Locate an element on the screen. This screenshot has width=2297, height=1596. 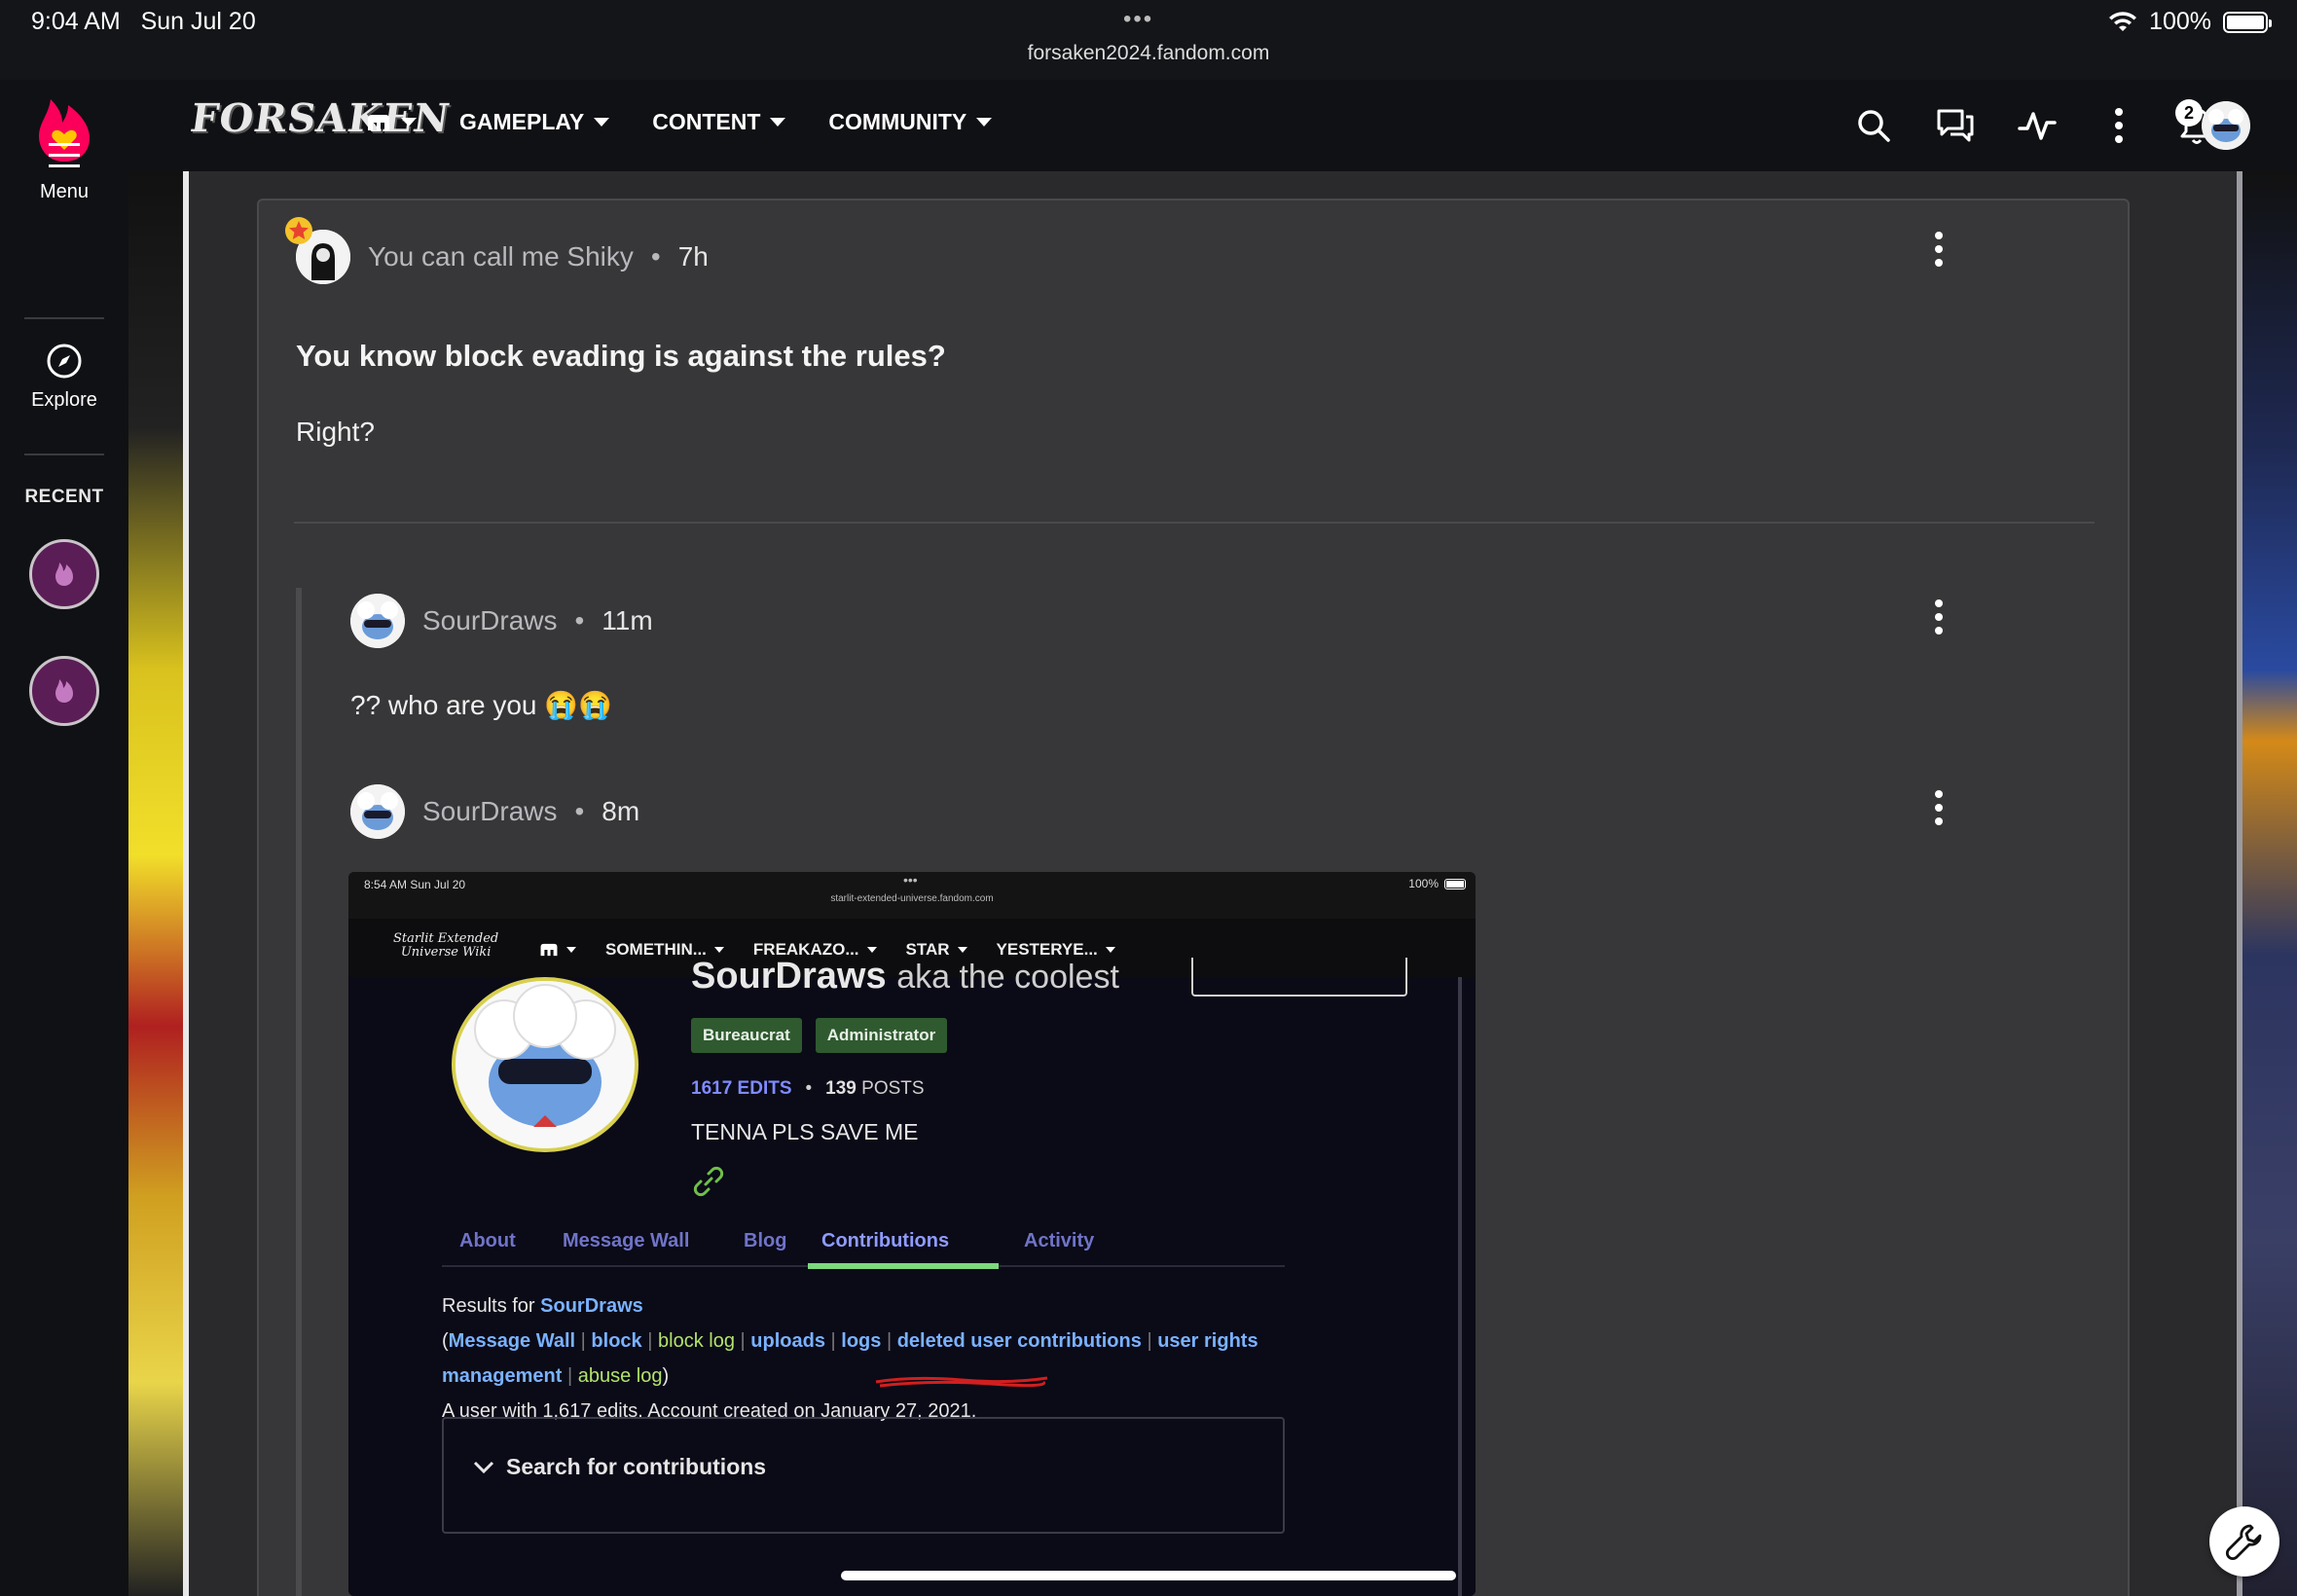
multitask-dots: ••• is located at coordinates (1138, 19).